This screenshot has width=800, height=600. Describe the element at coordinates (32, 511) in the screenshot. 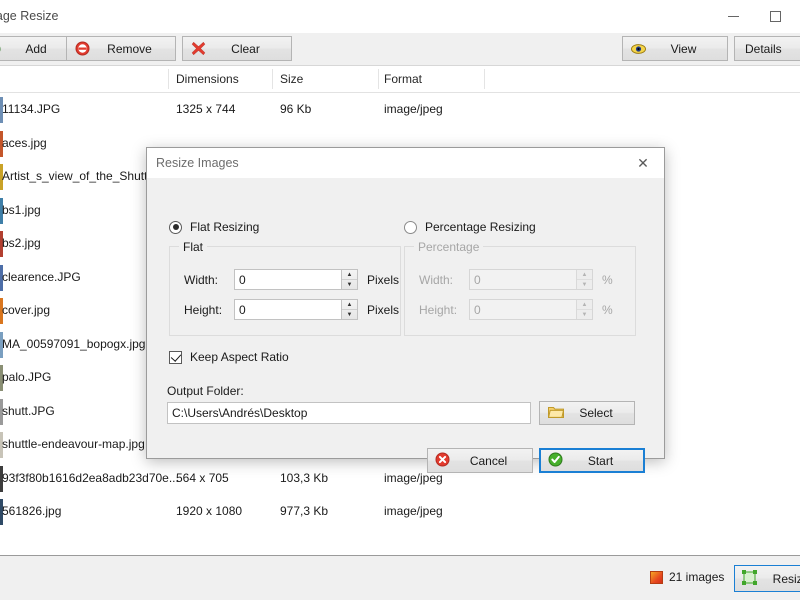

I see `cell-file-name: 561826.jpg` at that location.